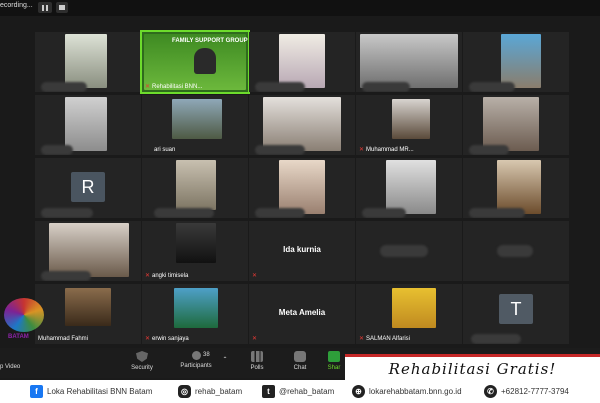 Image resolution: width=600 pixels, height=403 pixels. Describe the element at coordinates (195, 251) in the screenshot. I see `video-tile: ✕ angki timisela` at that location.